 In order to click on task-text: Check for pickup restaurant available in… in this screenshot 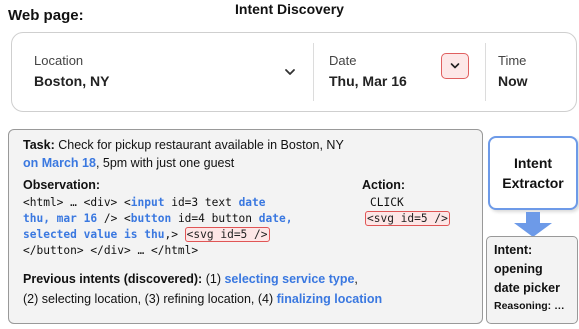, I will do `click(201, 145)`.